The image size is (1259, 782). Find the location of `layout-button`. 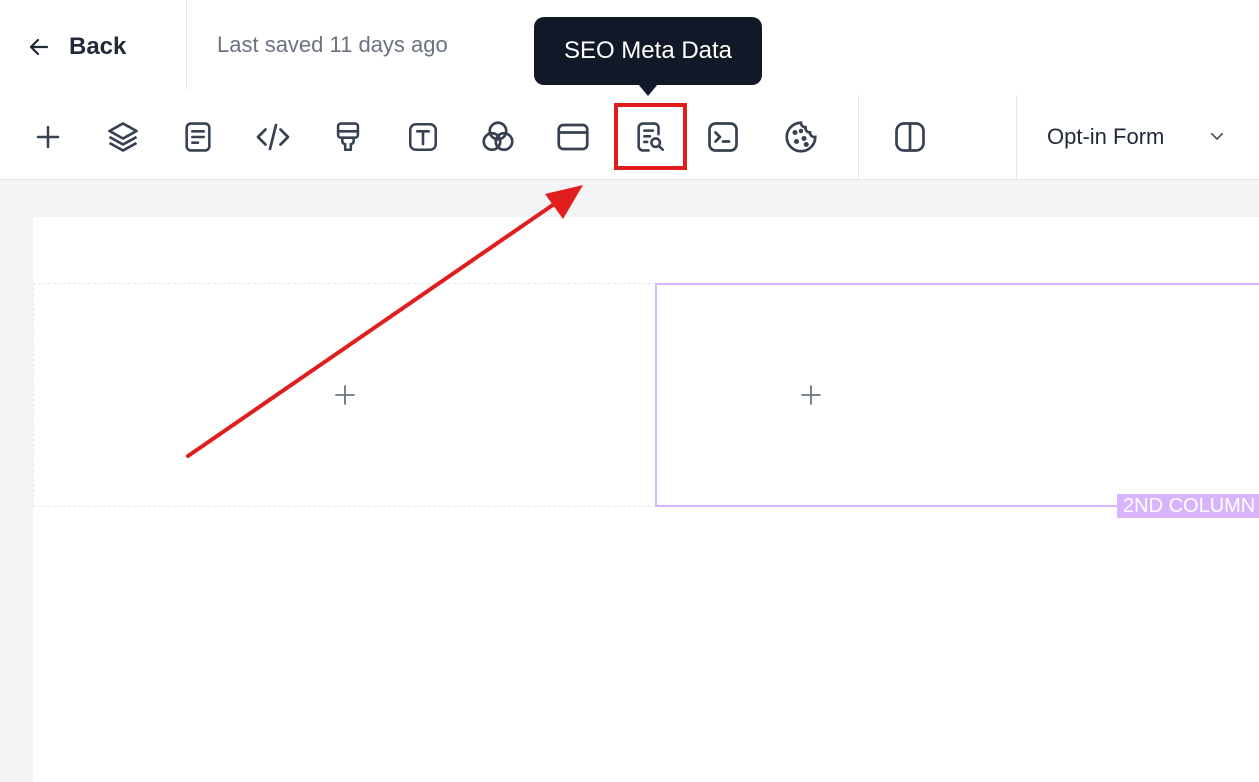

layout-button is located at coordinates (573, 137).